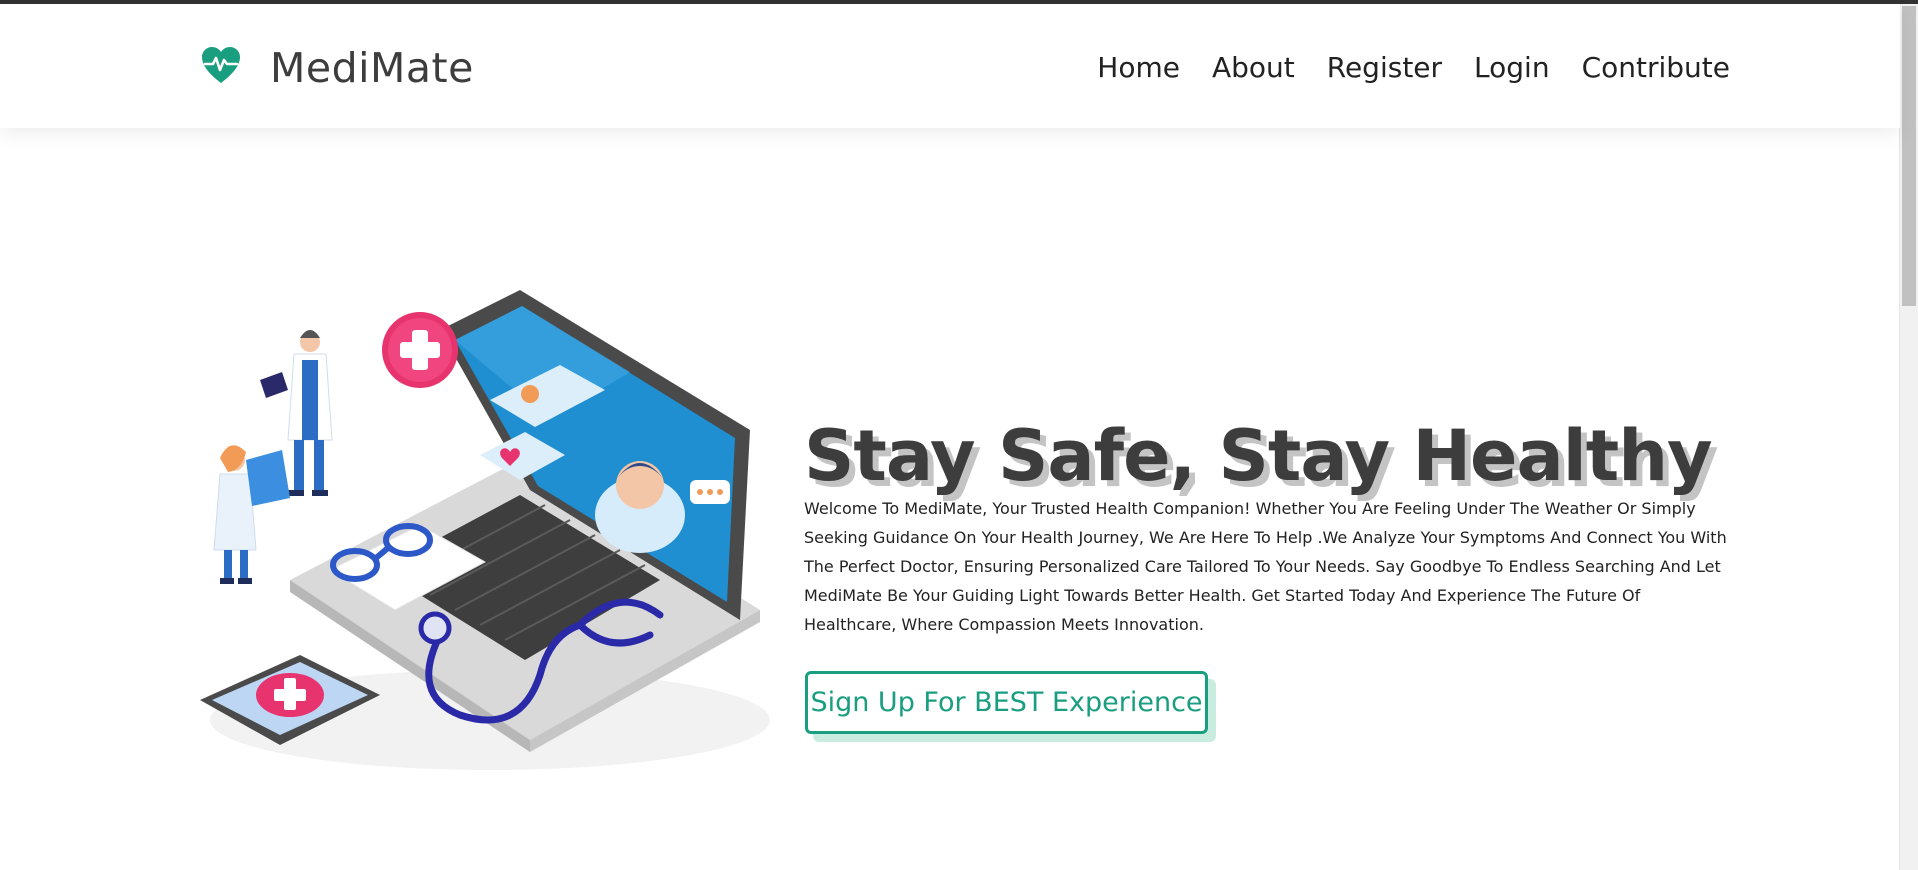 The image size is (1918, 870). I want to click on heart-pulse-icon, so click(221, 68).